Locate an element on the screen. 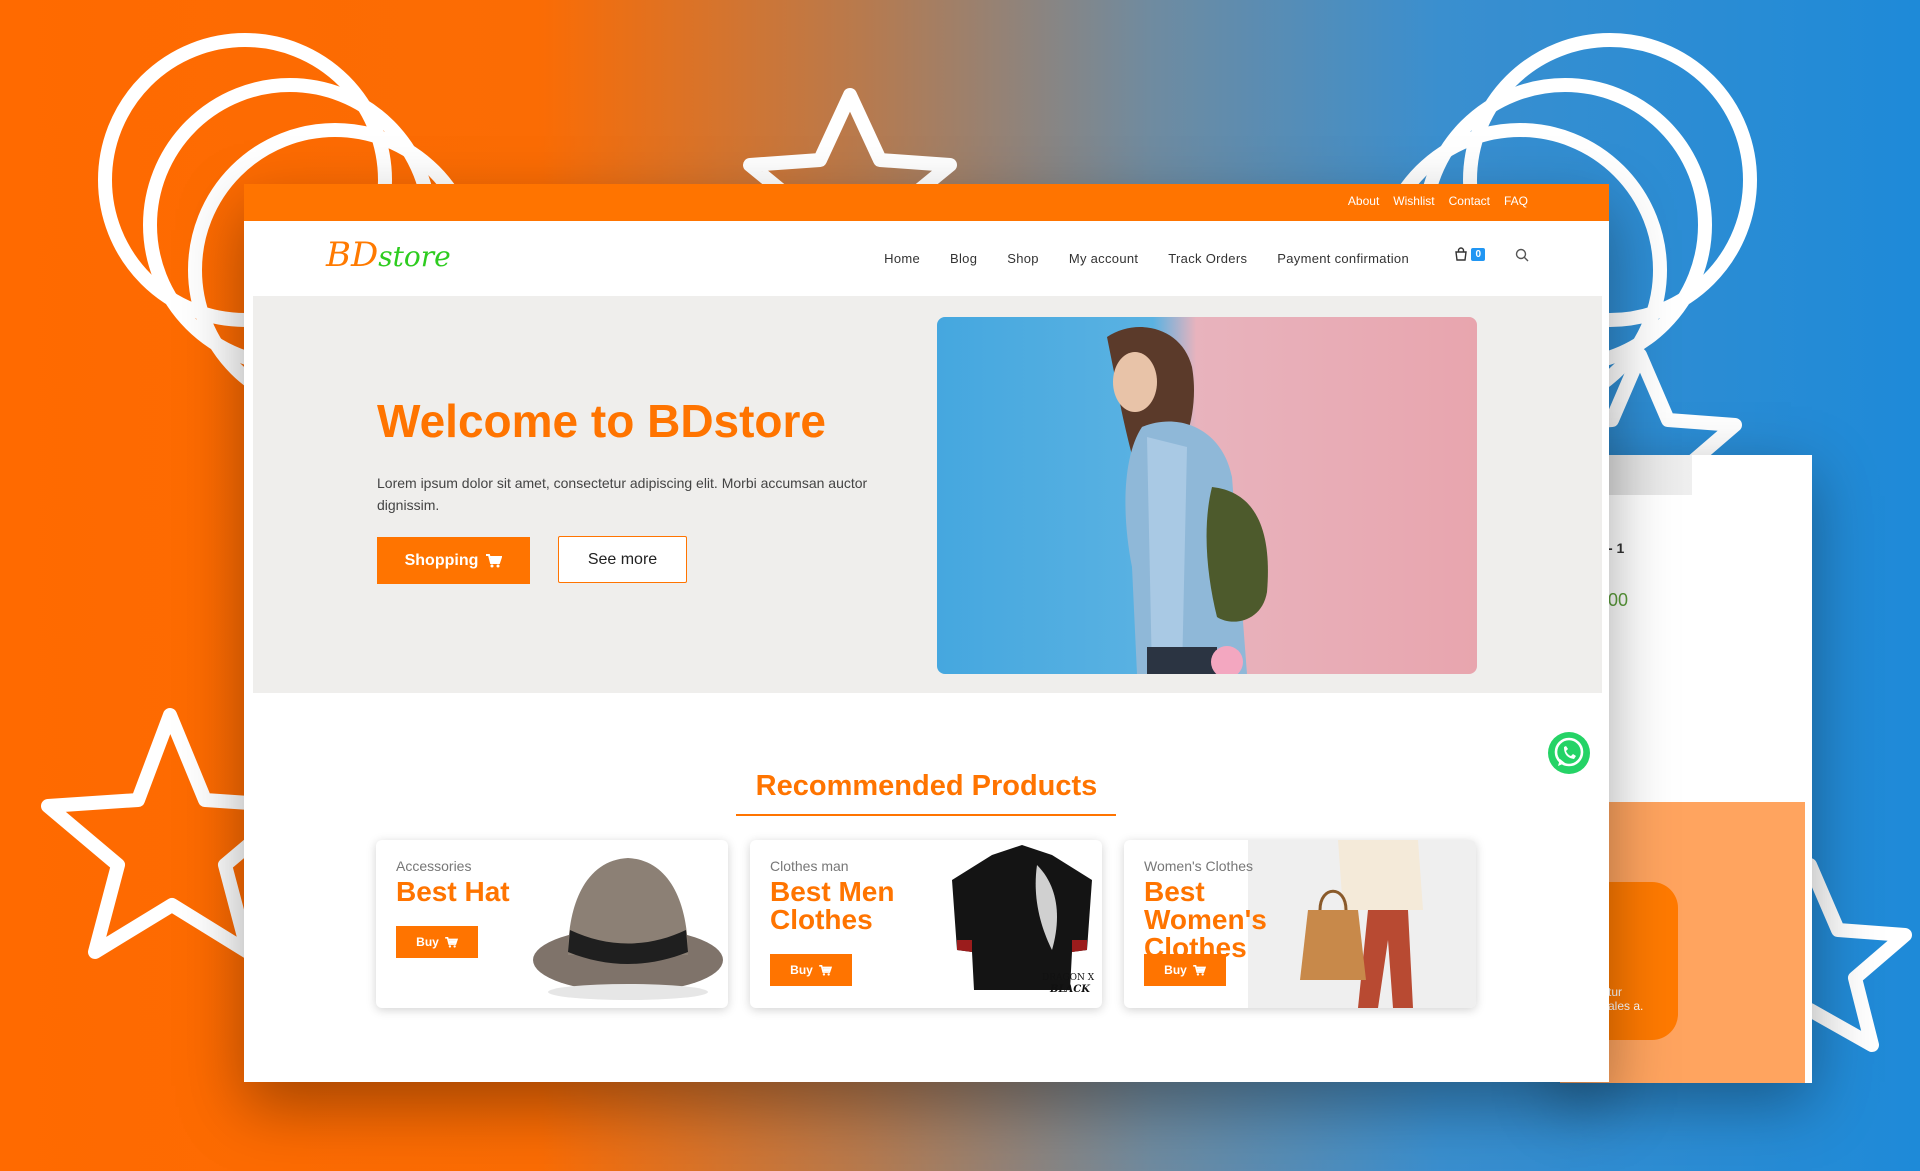 The width and height of the screenshot is (1920, 1171). peek-price: 00 is located at coordinates (1618, 600).